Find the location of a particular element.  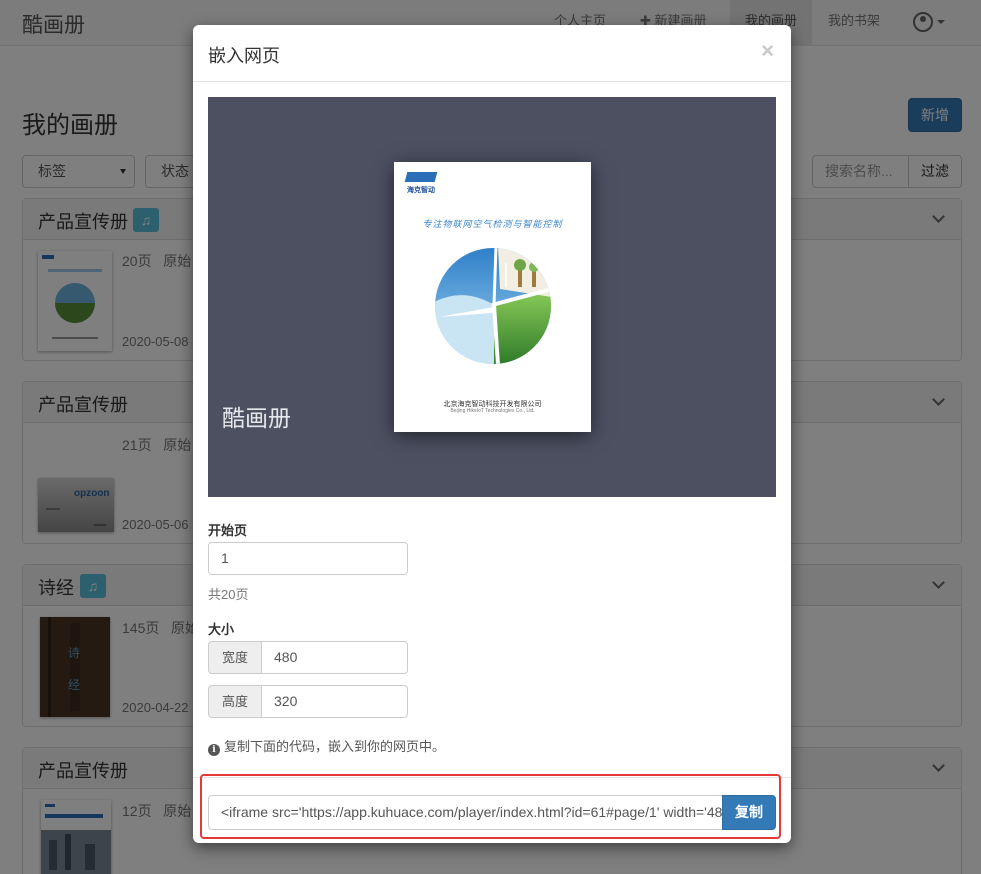

start-page-label: 开始页 is located at coordinates (228, 530).